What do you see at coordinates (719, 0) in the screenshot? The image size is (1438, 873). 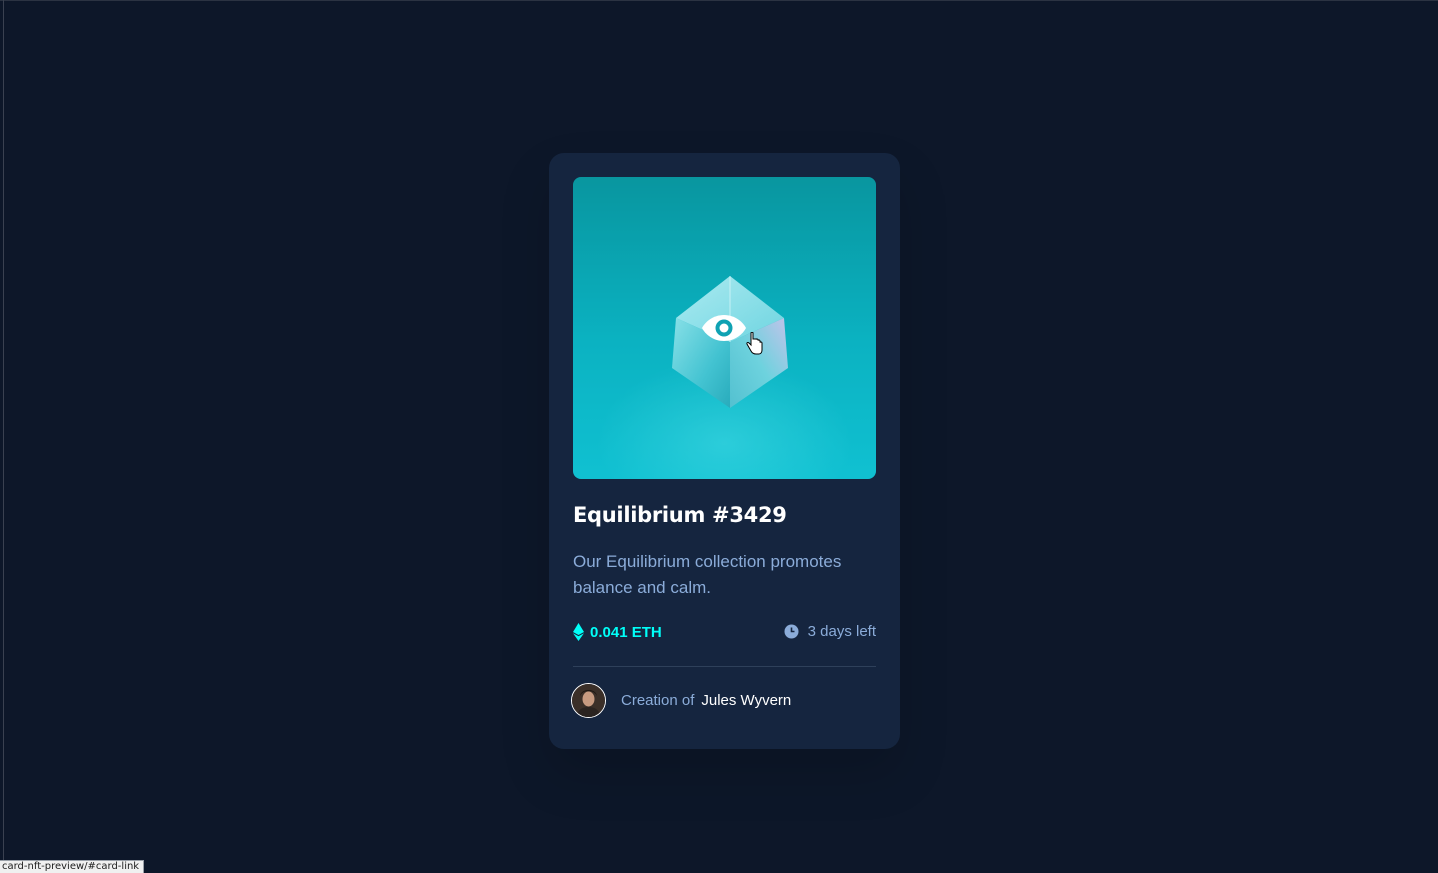 I see `window-top-edge` at bounding box center [719, 0].